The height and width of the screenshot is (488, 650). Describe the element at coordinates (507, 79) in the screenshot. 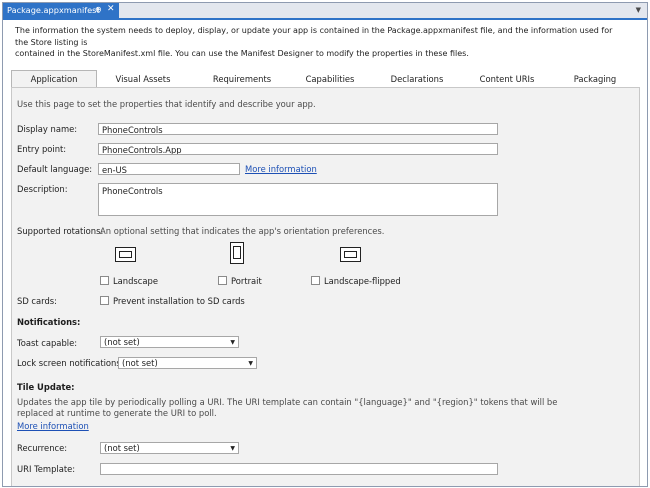

I see `tab-content-uris: Content URIs` at that location.